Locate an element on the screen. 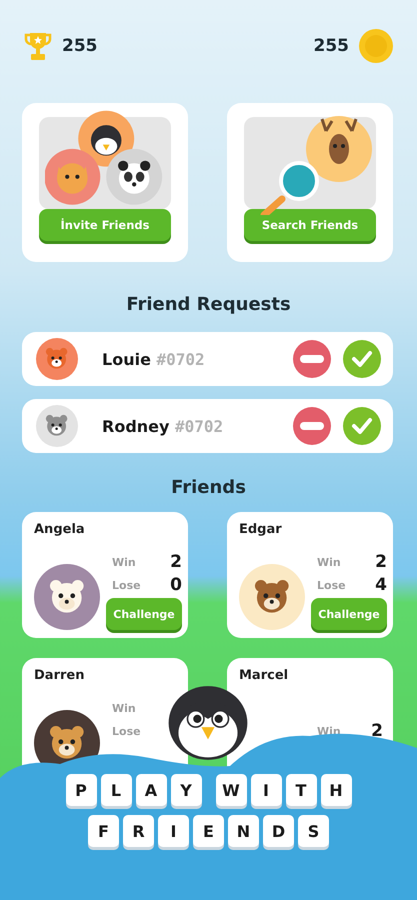 Image resolution: width=417 pixels, height=900 pixels. friend-name: Angela is located at coordinates (59, 529).